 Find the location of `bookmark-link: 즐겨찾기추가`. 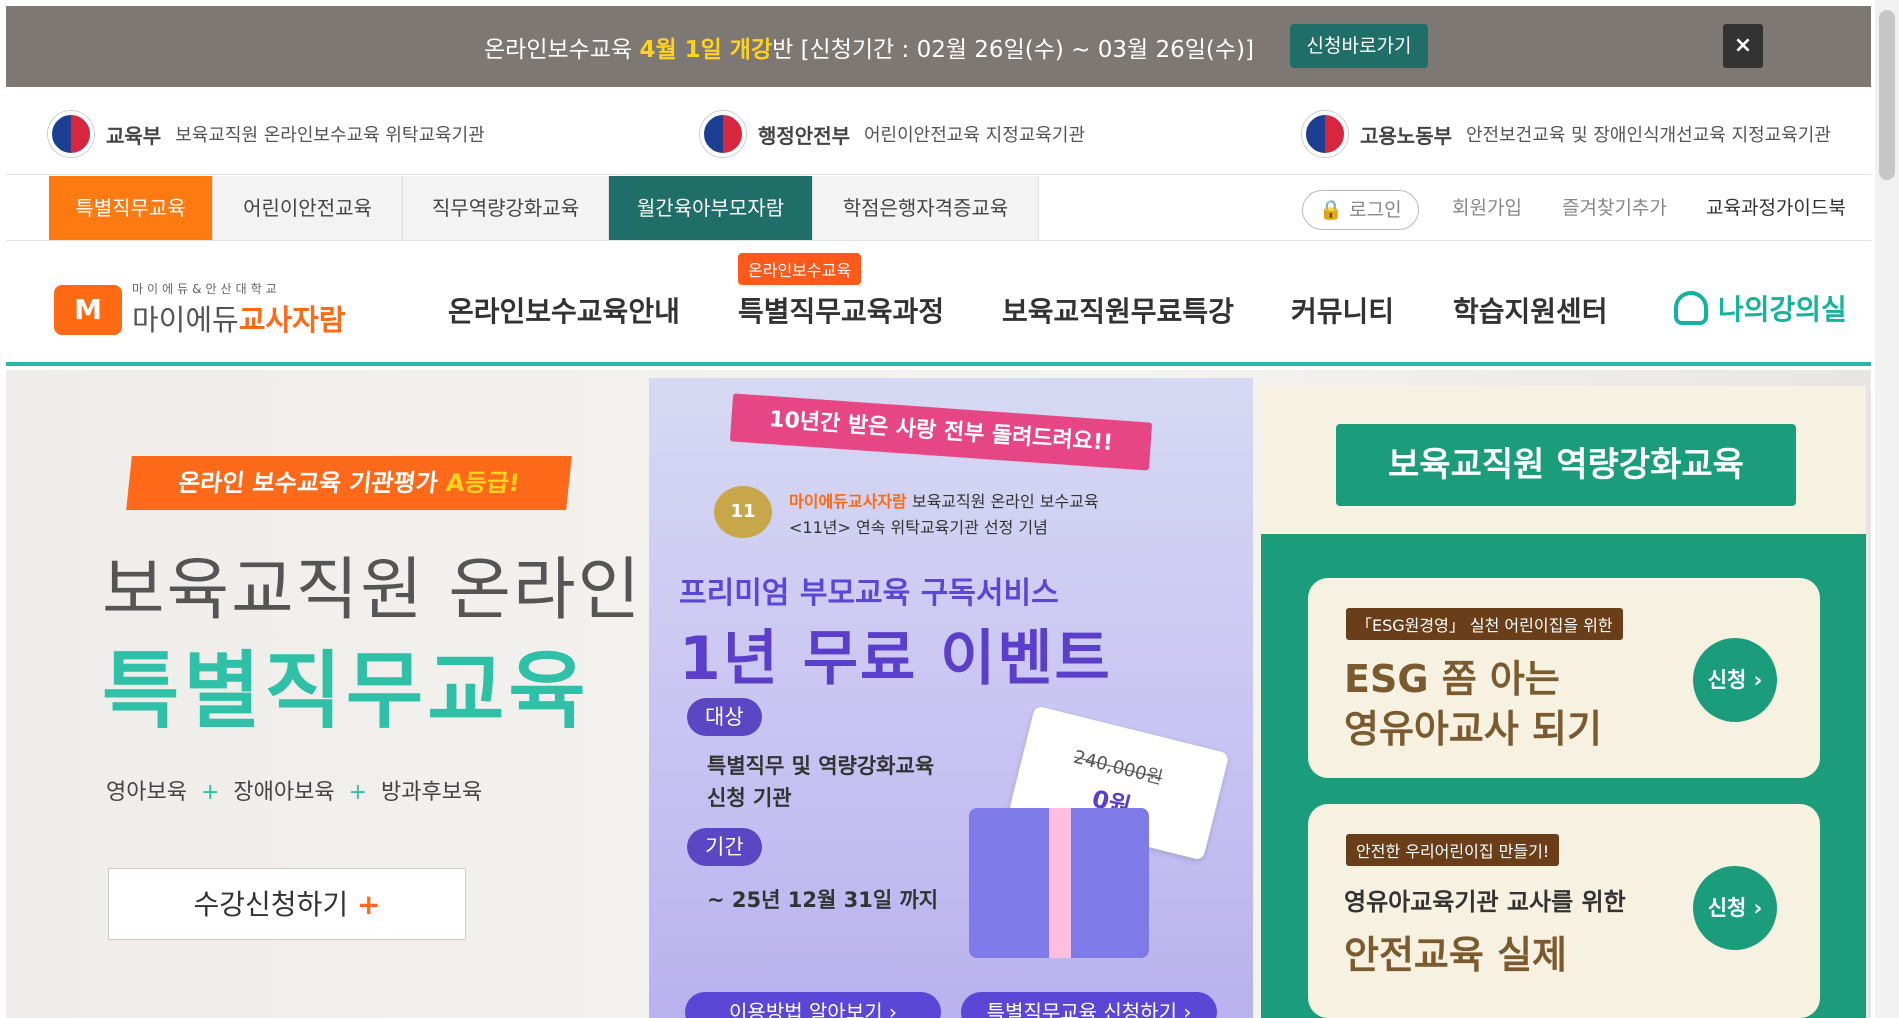

bookmark-link: 즐겨찾기추가 is located at coordinates (1614, 208).